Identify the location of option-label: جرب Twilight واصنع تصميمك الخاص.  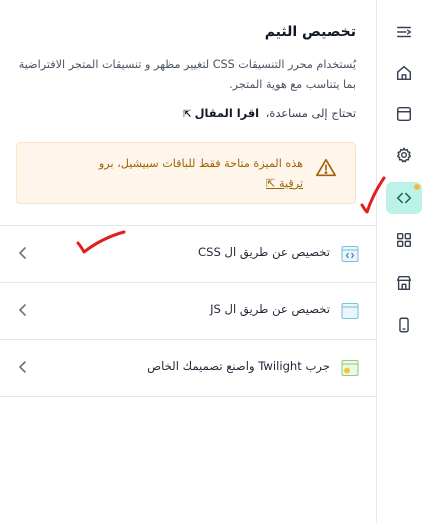
(238, 366).